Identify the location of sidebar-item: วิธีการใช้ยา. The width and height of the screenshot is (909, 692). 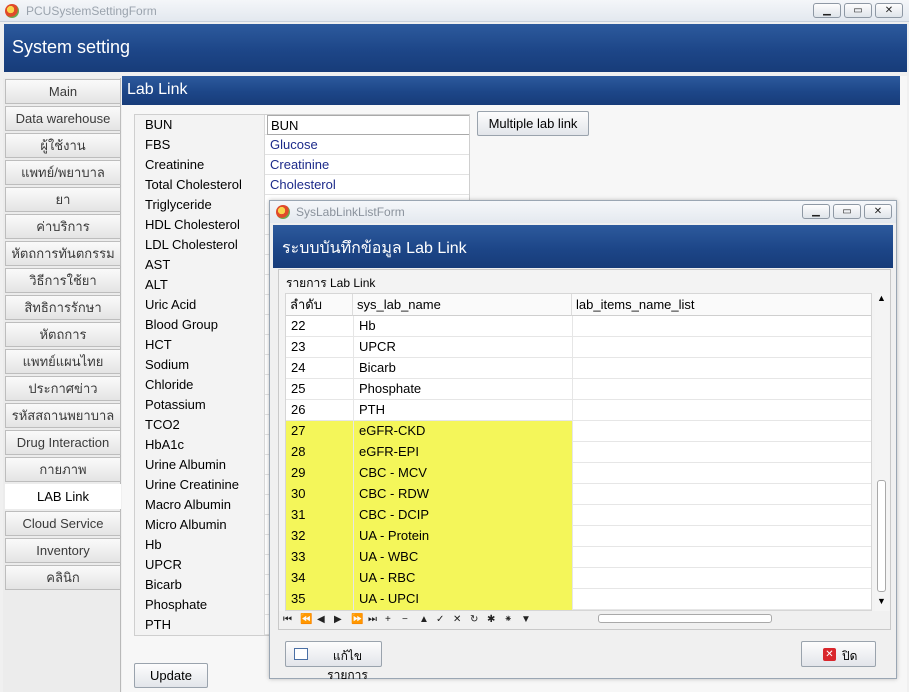
(63, 280).